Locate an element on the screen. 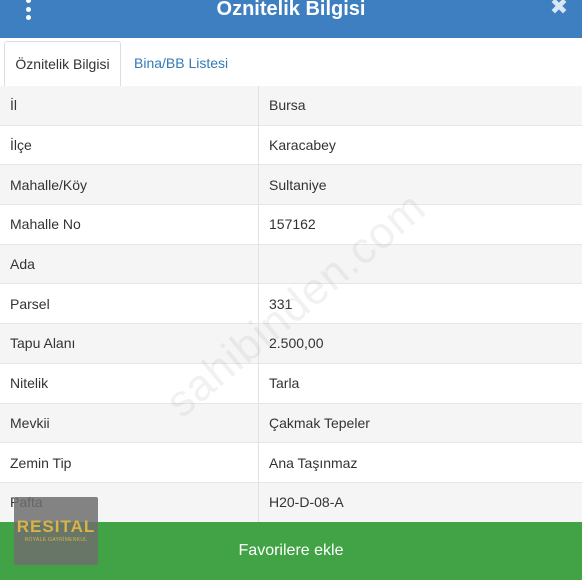  tab-oznitelik-bilgisi: Öznitelik Bilgisi is located at coordinates (62, 64).